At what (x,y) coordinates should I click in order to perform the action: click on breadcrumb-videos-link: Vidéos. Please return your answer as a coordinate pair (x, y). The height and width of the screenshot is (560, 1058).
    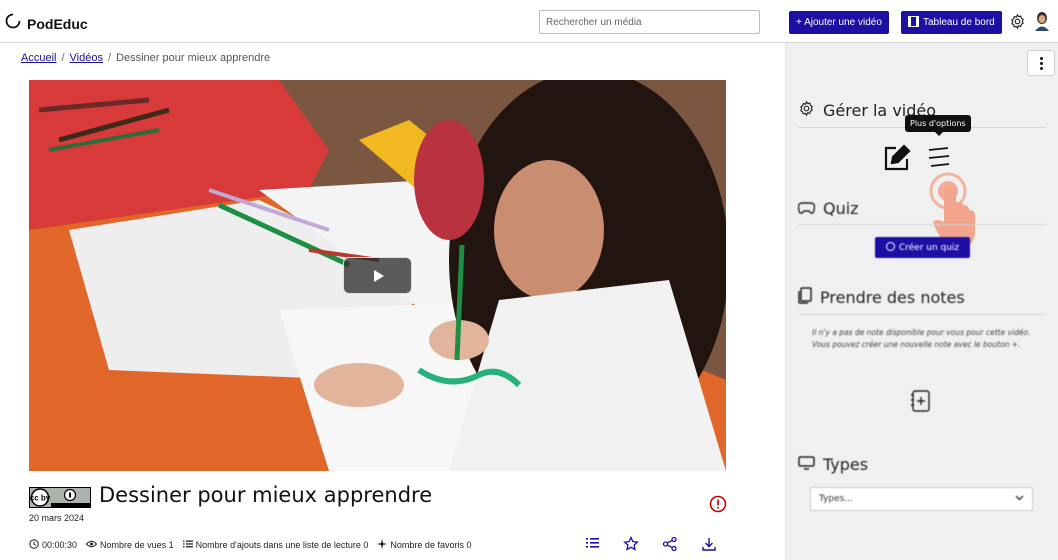
    Looking at the image, I should click on (86, 58).